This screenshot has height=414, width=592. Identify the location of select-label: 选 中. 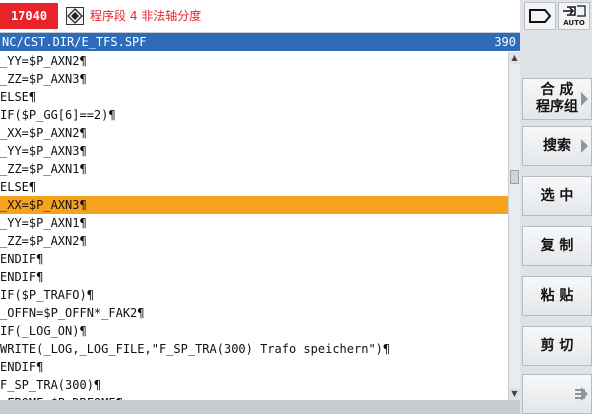
(557, 196).